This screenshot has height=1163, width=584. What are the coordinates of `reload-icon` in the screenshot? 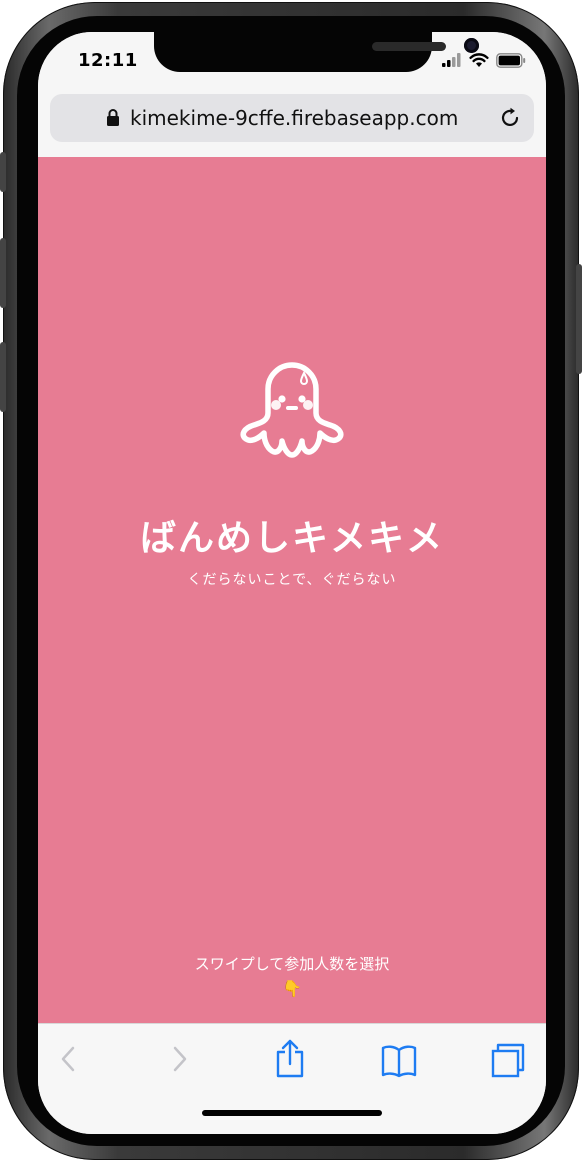 It's located at (510, 118).